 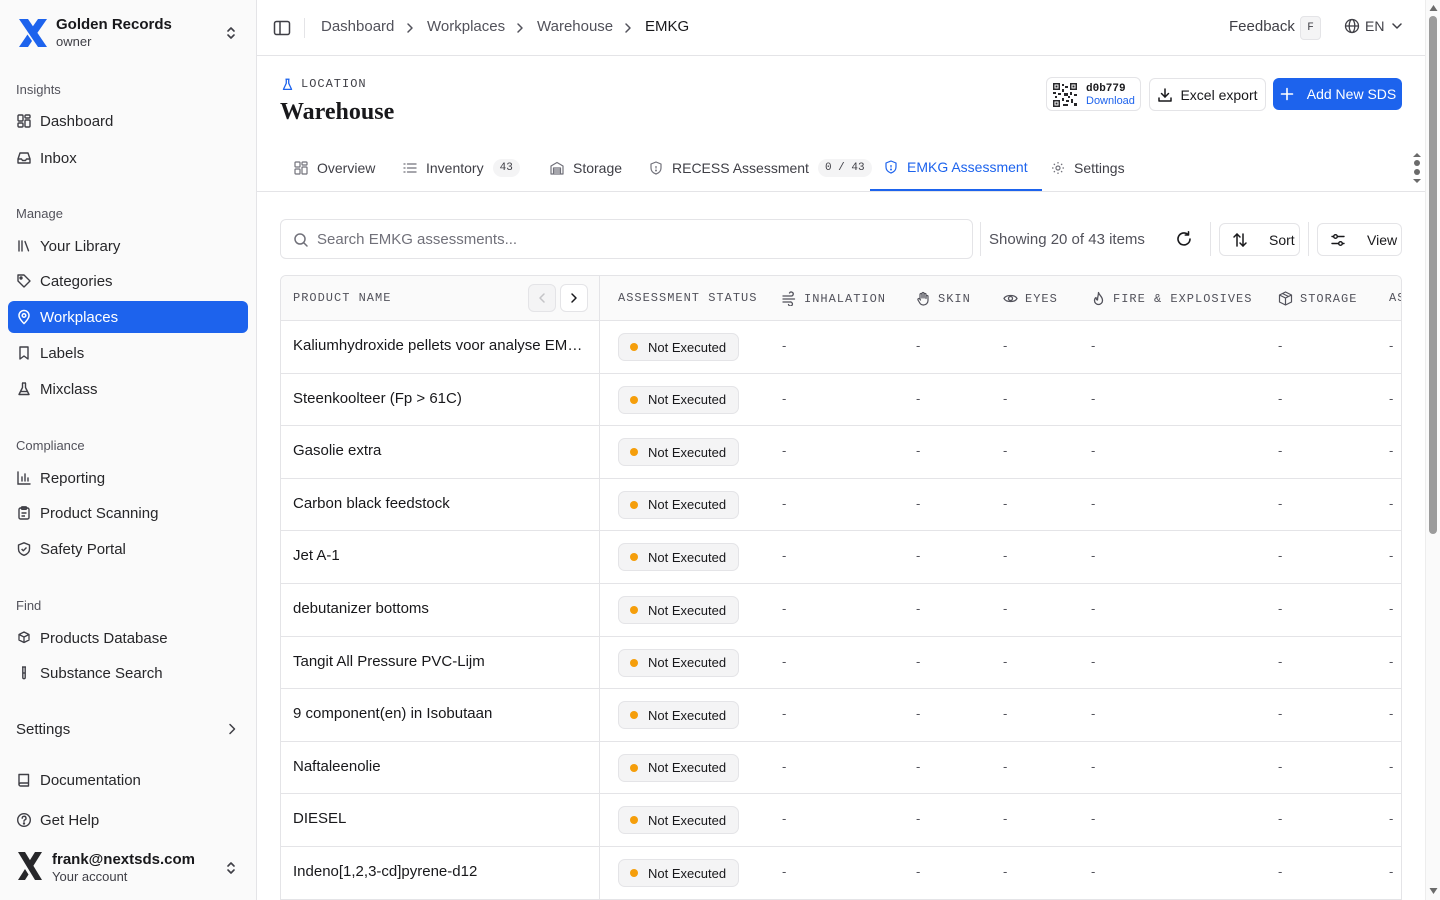 I want to click on sidebar-item-labels: Labels, so click(x=128, y=353).